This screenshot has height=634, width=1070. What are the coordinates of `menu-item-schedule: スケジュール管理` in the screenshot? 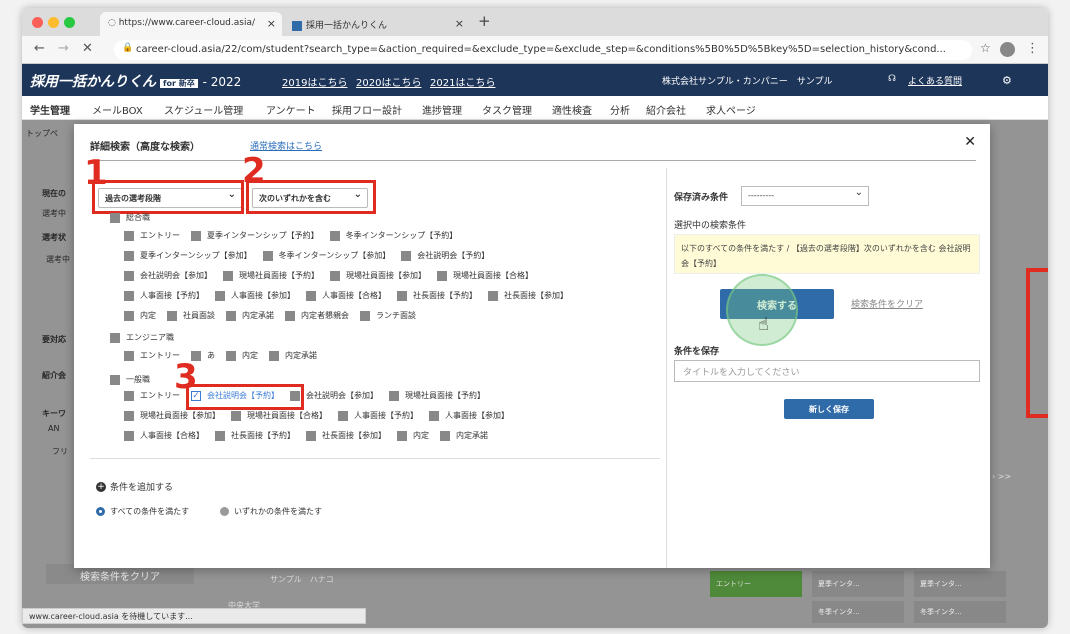 It's located at (203, 109).